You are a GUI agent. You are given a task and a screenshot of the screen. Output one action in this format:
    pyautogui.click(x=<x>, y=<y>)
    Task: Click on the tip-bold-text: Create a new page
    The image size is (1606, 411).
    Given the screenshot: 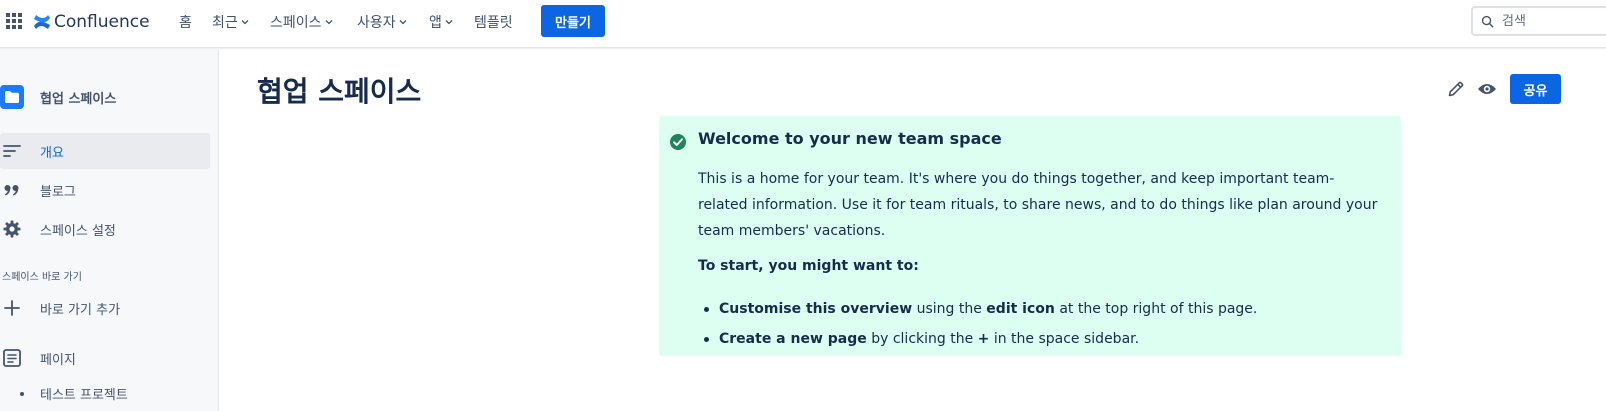 What is the action you would take?
    pyautogui.click(x=793, y=339)
    